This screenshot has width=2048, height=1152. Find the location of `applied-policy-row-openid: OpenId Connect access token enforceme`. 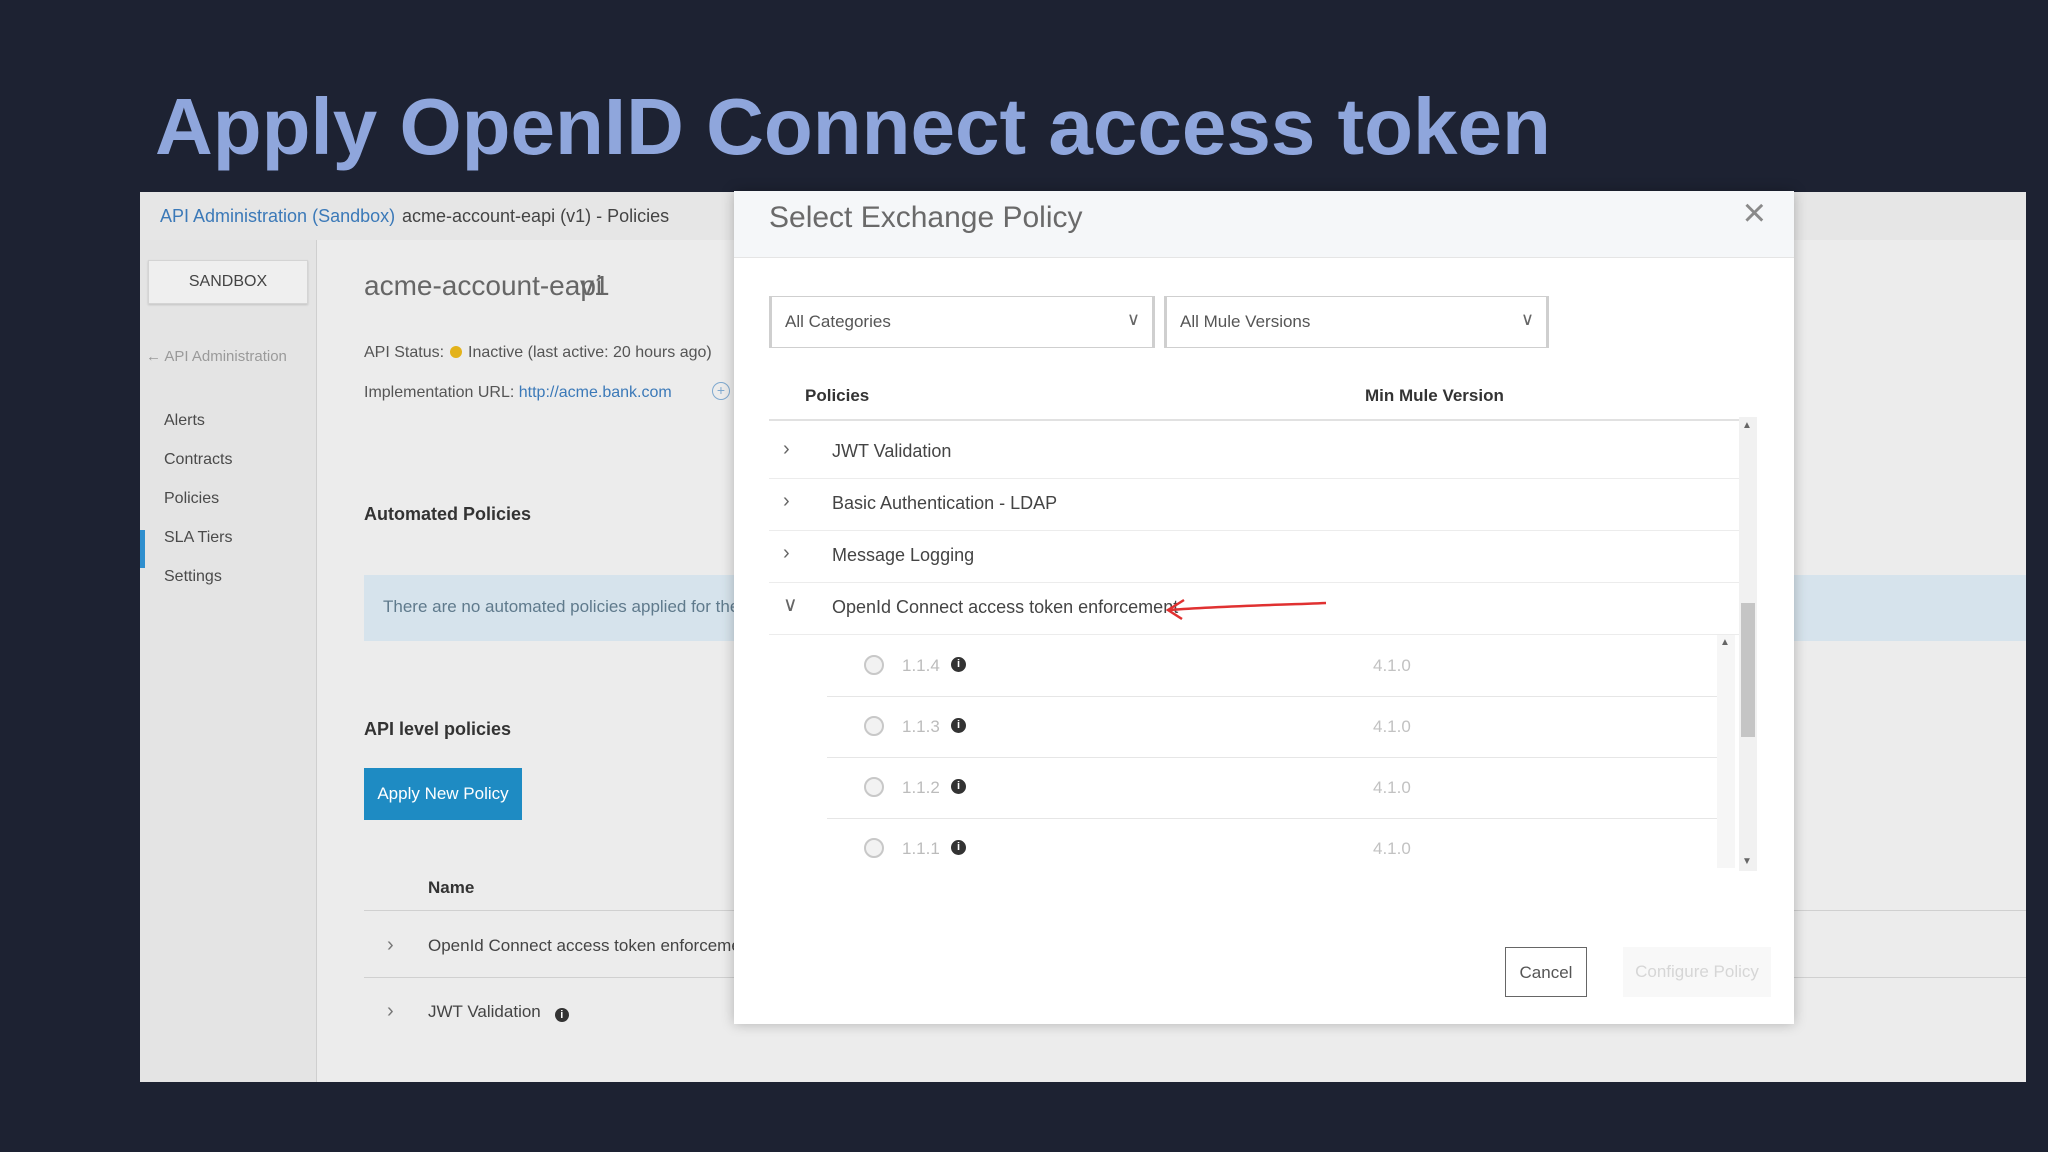

applied-policy-row-openid: OpenId Connect access token enforceme is located at coordinates (584, 946).